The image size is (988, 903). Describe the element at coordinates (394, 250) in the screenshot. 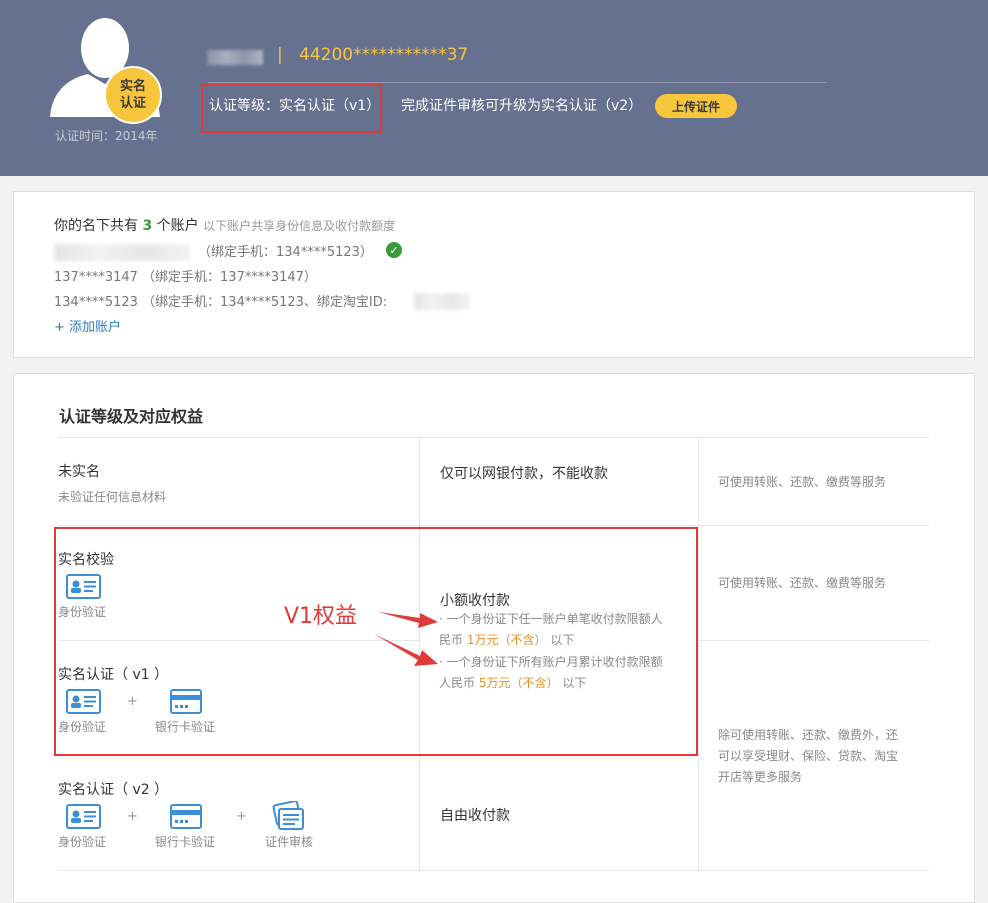

I see `check-icon: ✓` at that location.